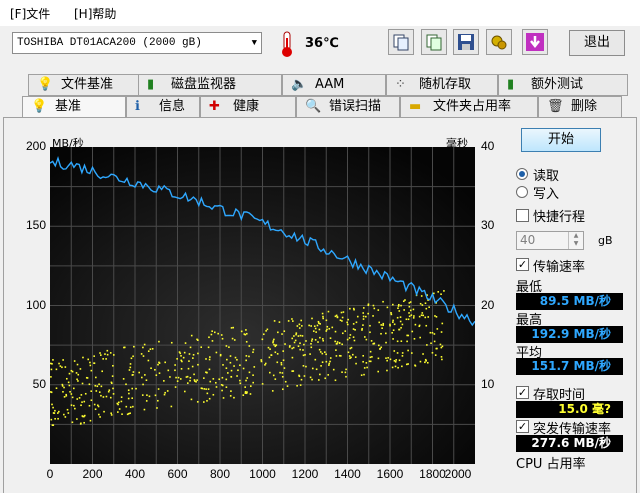 The width and height of the screenshot is (640, 493). Describe the element at coordinates (442, 85) in the screenshot. I see `tab-top-3: ⁘ 随机存取` at that location.